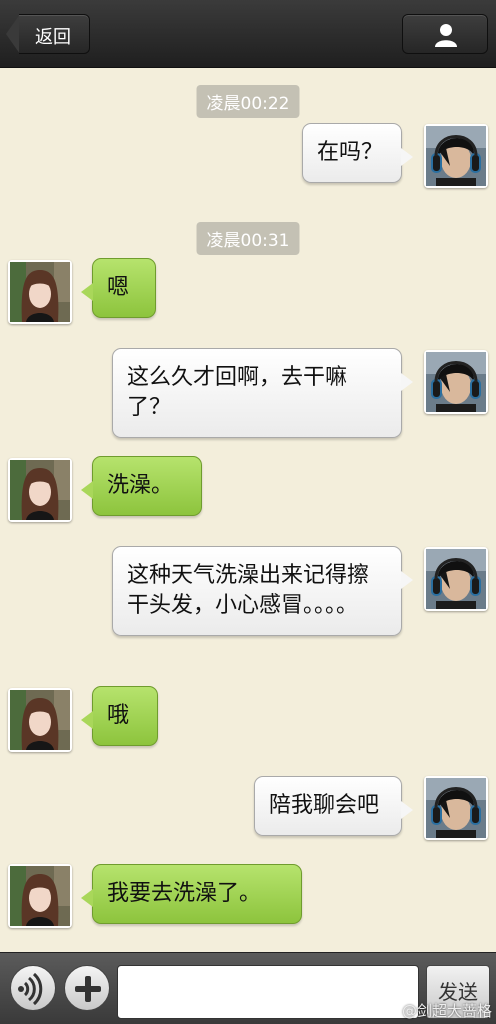 This screenshot has width=496, height=1024. What do you see at coordinates (118, 288) in the screenshot?
I see `message-bubble-incoming: 嗯` at bounding box center [118, 288].